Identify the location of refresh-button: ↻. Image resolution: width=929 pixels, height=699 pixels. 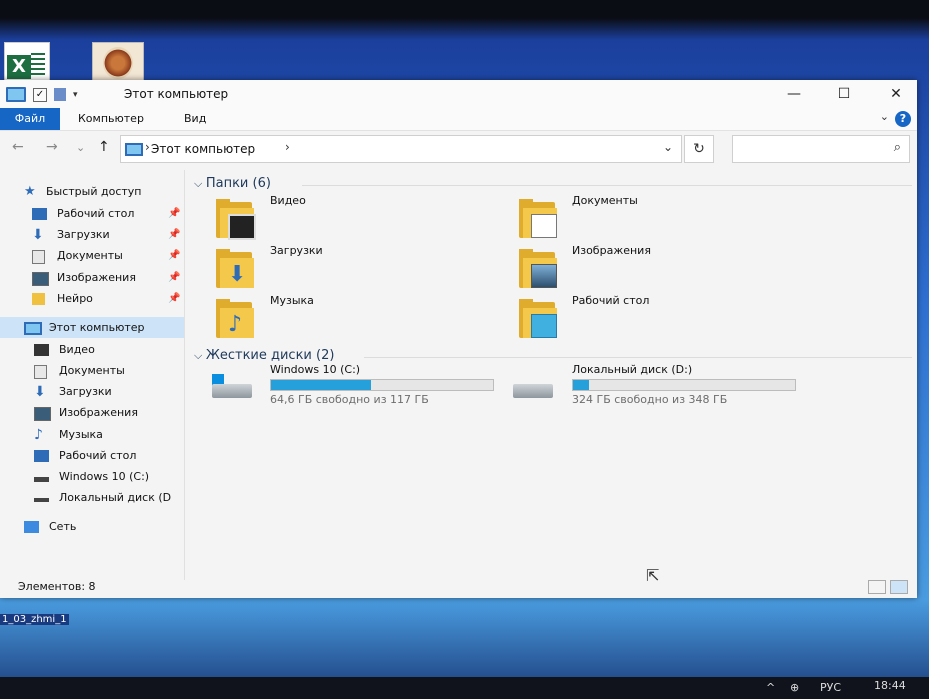
(699, 149).